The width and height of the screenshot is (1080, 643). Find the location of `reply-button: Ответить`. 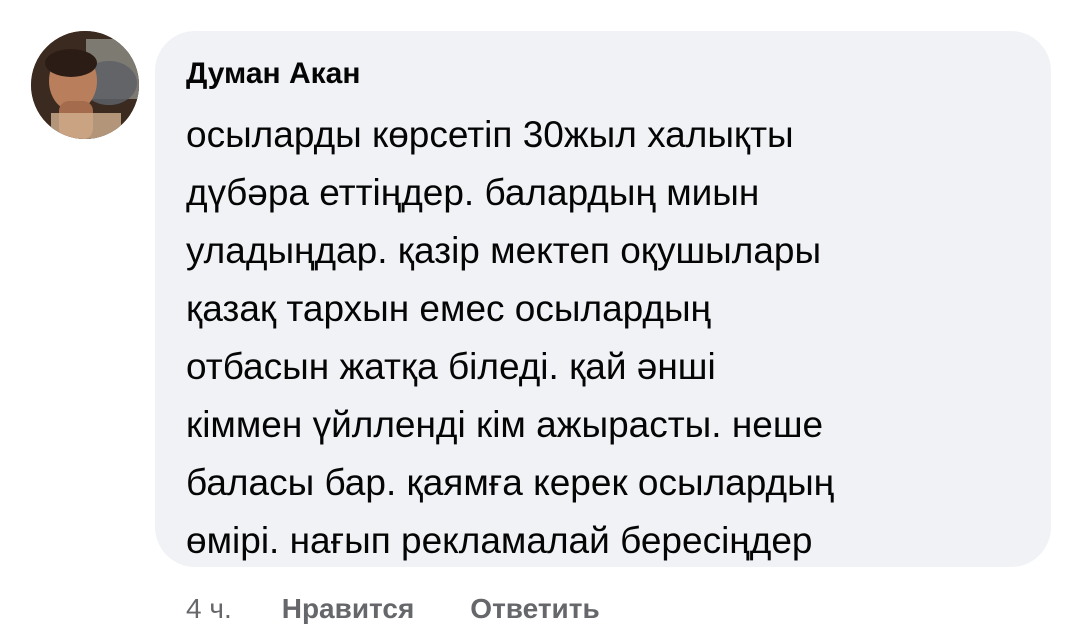

reply-button: Ответить is located at coordinates (534, 609).